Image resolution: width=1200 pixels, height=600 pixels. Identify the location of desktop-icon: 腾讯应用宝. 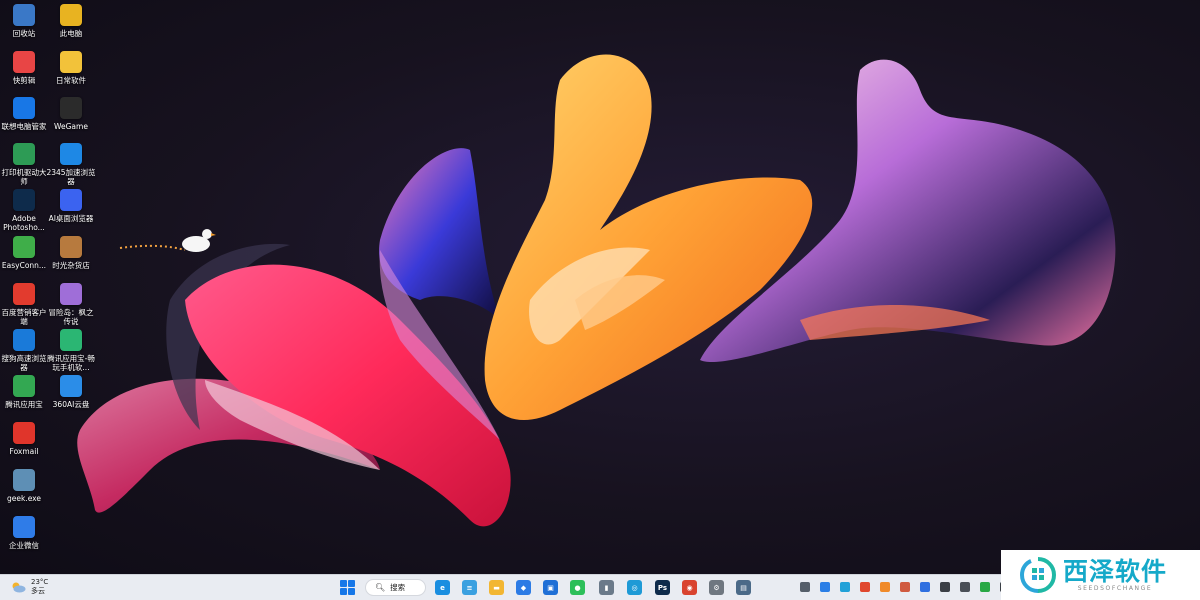
(24, 392).